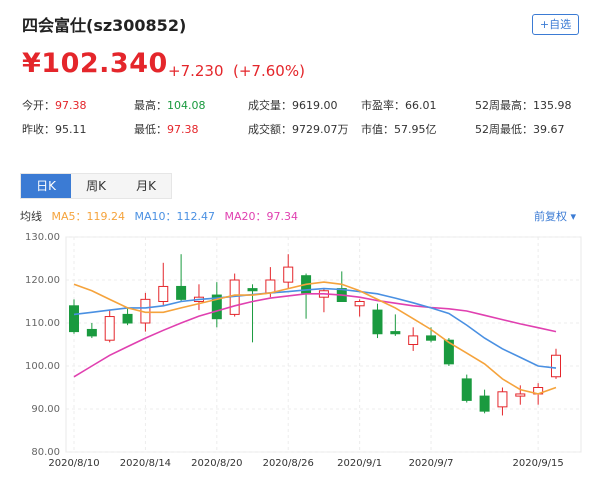 Image resolution: width=589 pixels, height=477 pixels. Describe the element at coordinates (288, 463) in the screenshot. I see `x-tick-label: 2020/8/26` at that location.